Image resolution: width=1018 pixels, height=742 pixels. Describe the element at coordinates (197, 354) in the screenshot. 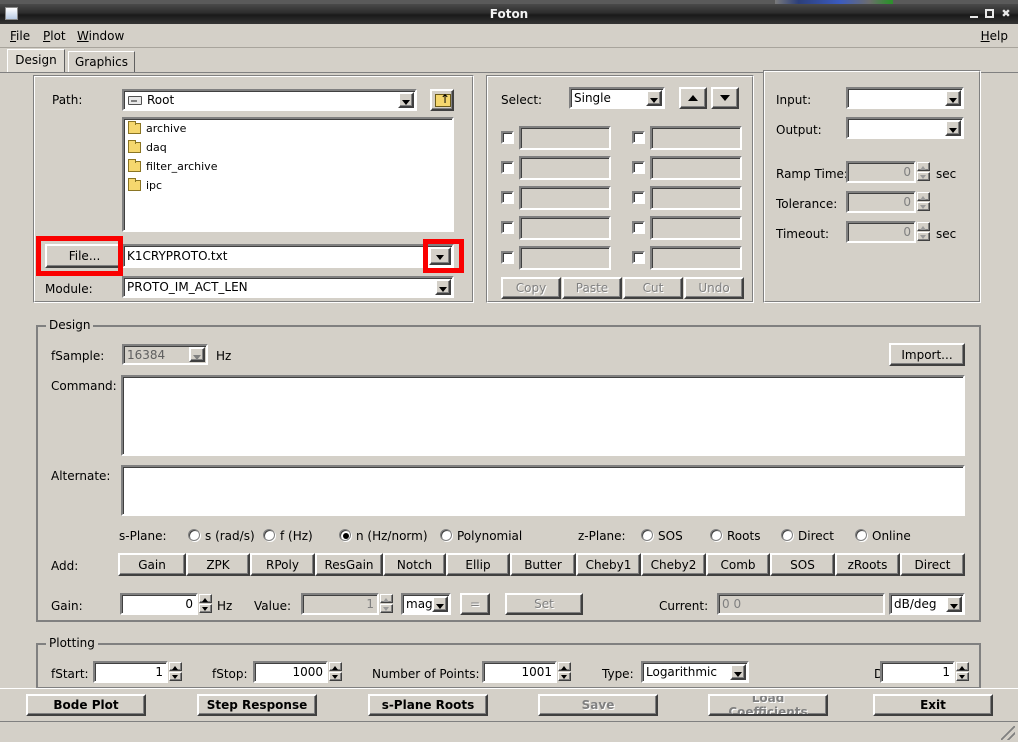

I see `fsample-dropdown-arrow` at that location.